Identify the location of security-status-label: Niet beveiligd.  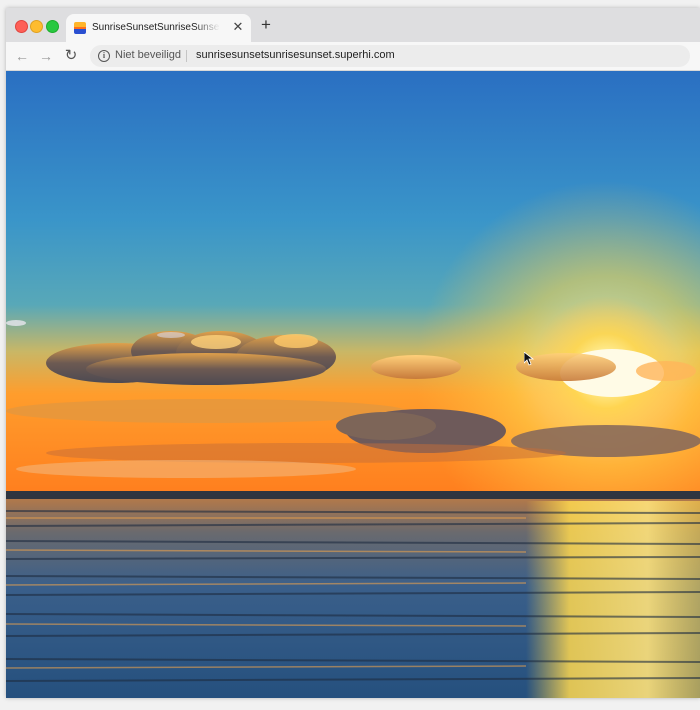
(148, 55).